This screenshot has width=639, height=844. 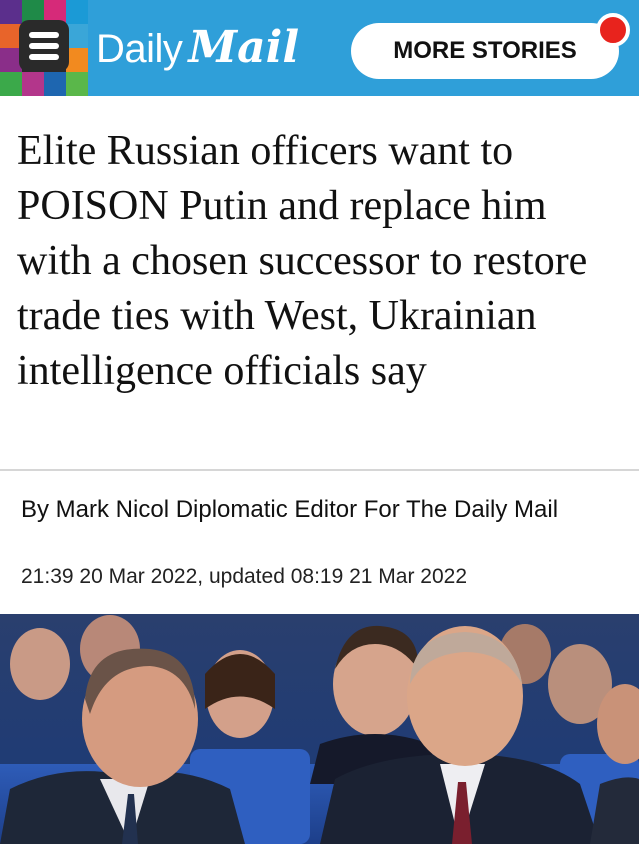 I want to click on site-logo: Daily Mail, so click(x=197, y=48).